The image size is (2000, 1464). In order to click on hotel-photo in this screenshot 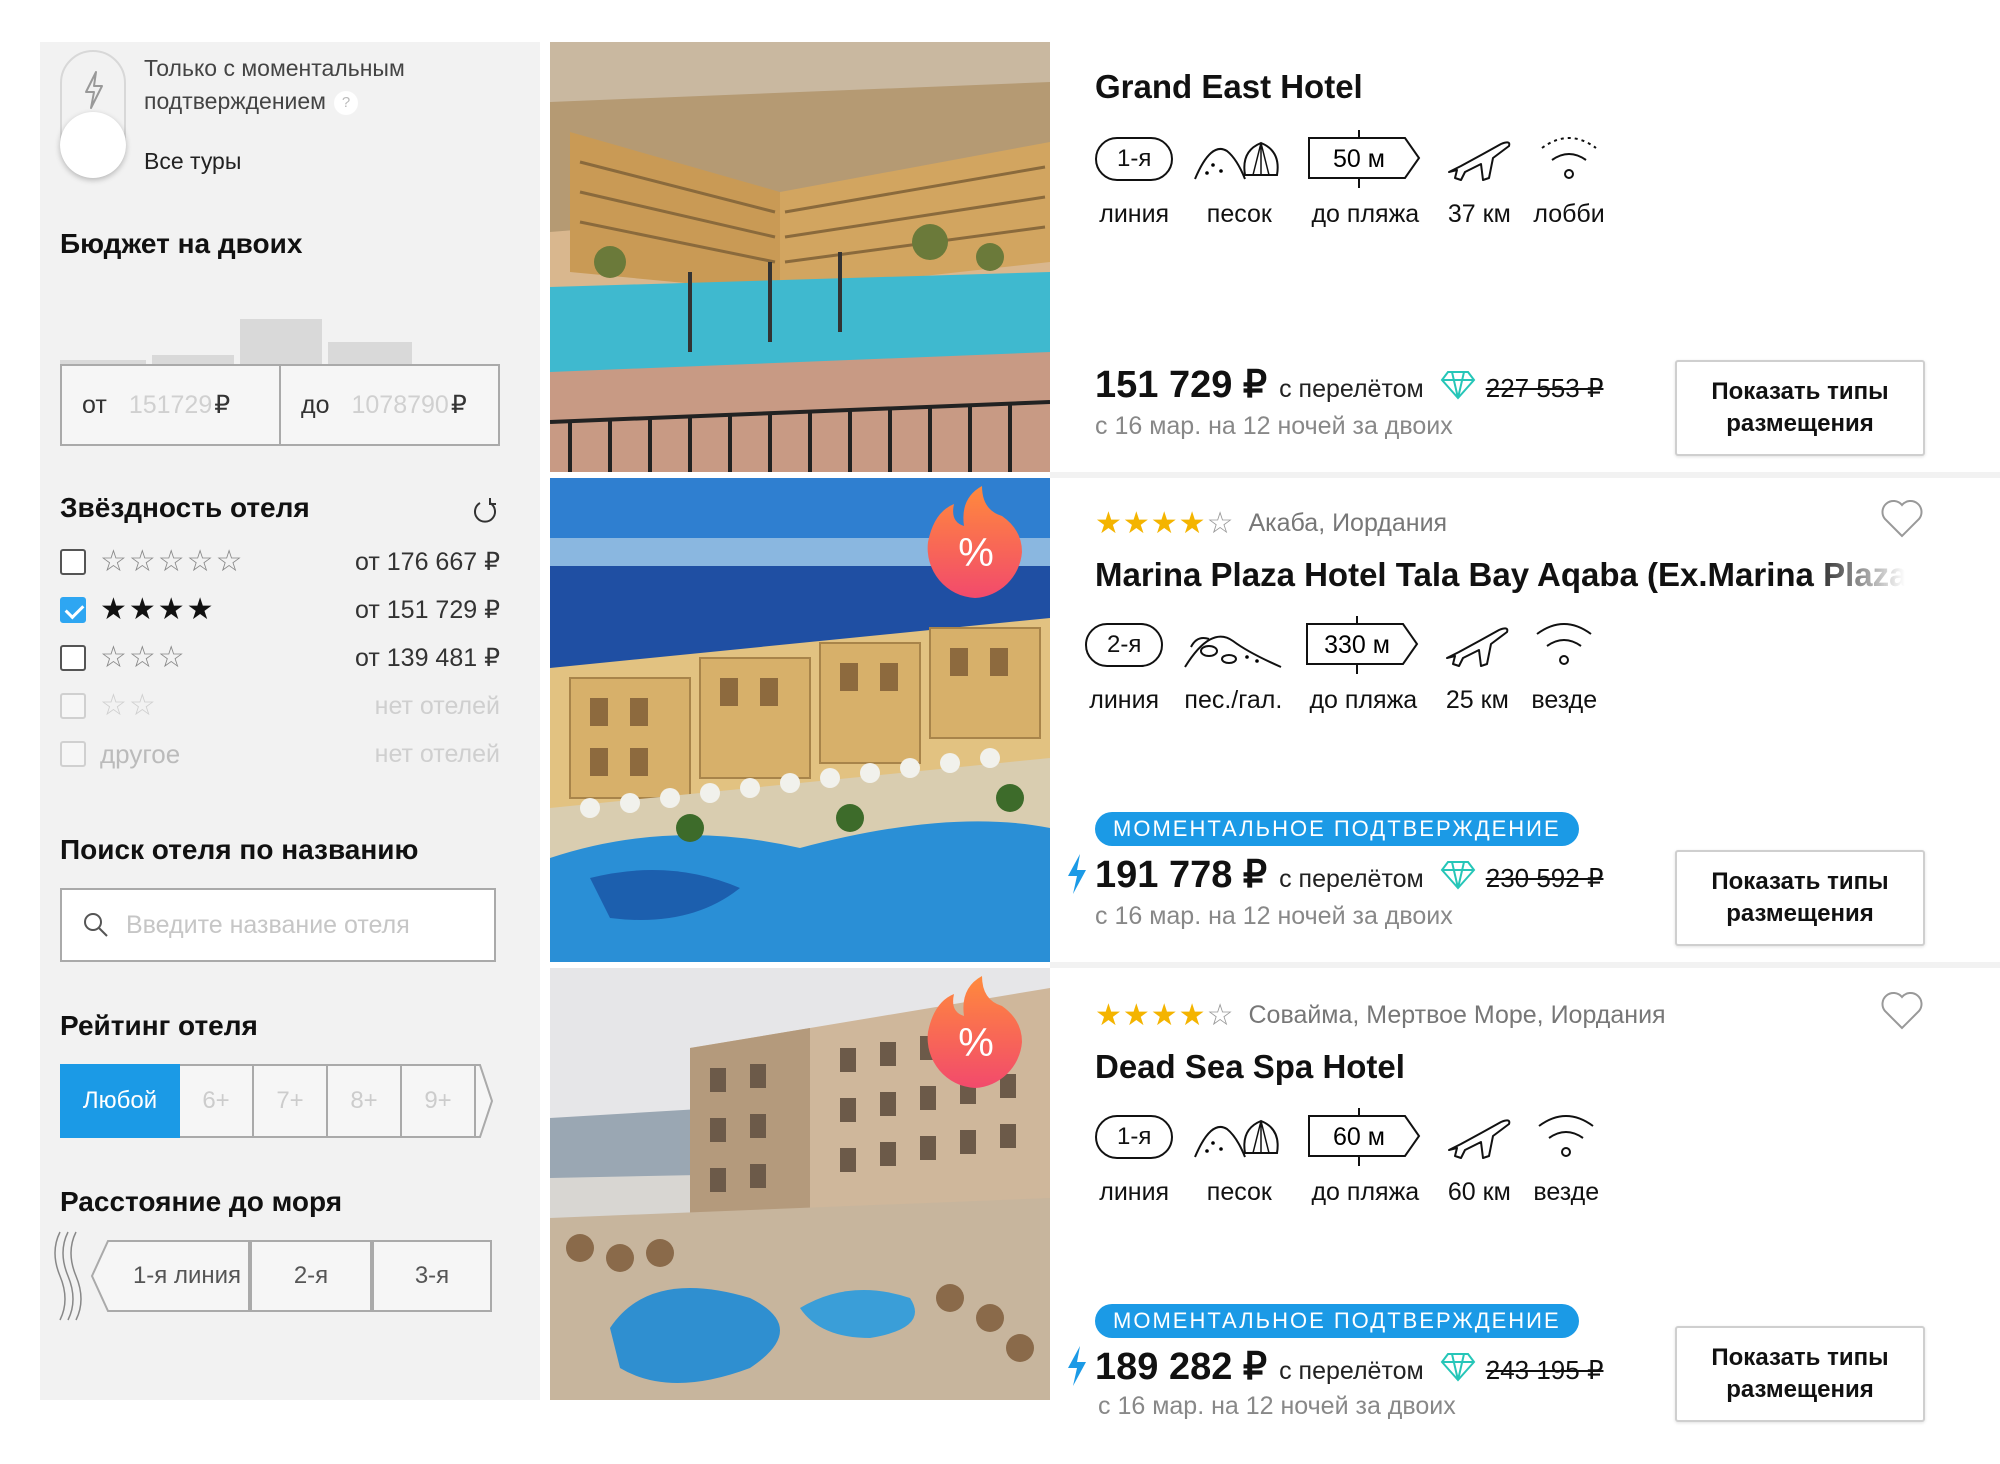, I will do `click(800, 257)`.